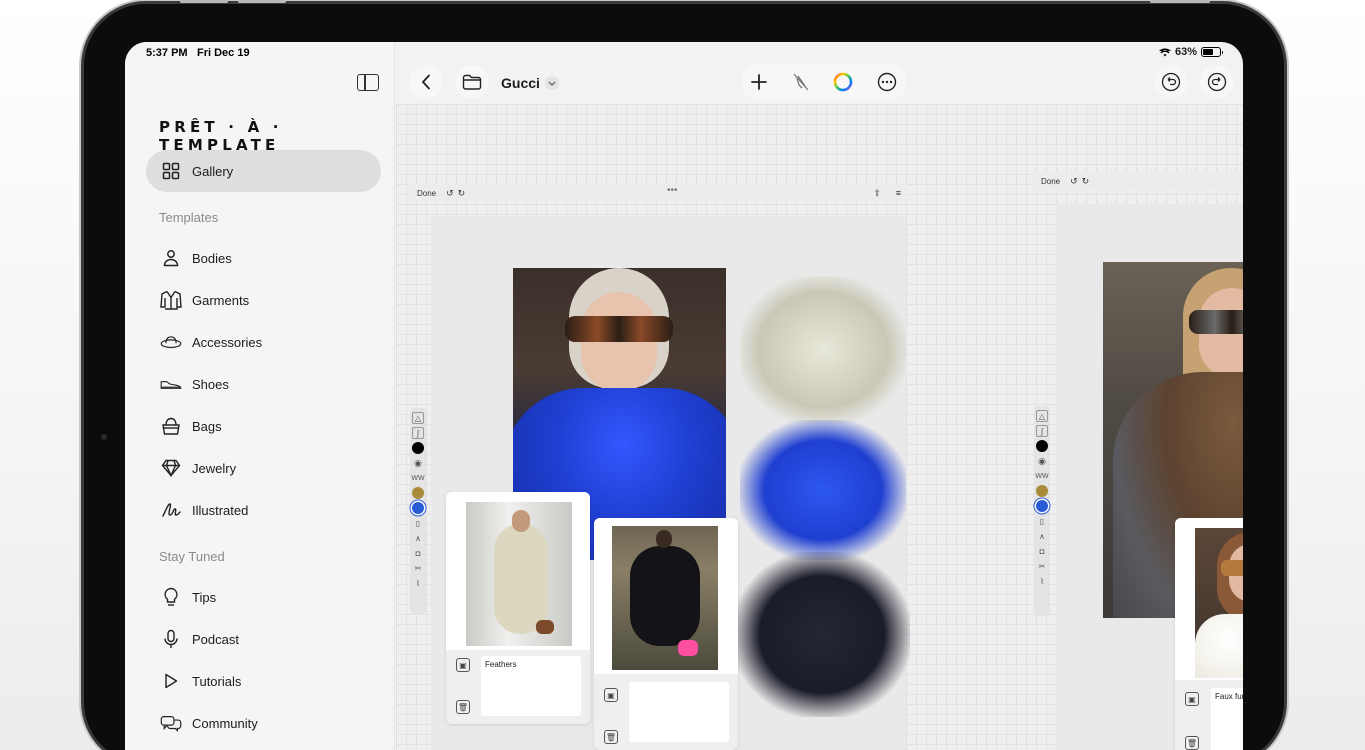 This screenshot has width=1365, height=750. Describe the element at coordinates (823, 490) in the screenshot. I see `blue-fur-swatch` at that location.